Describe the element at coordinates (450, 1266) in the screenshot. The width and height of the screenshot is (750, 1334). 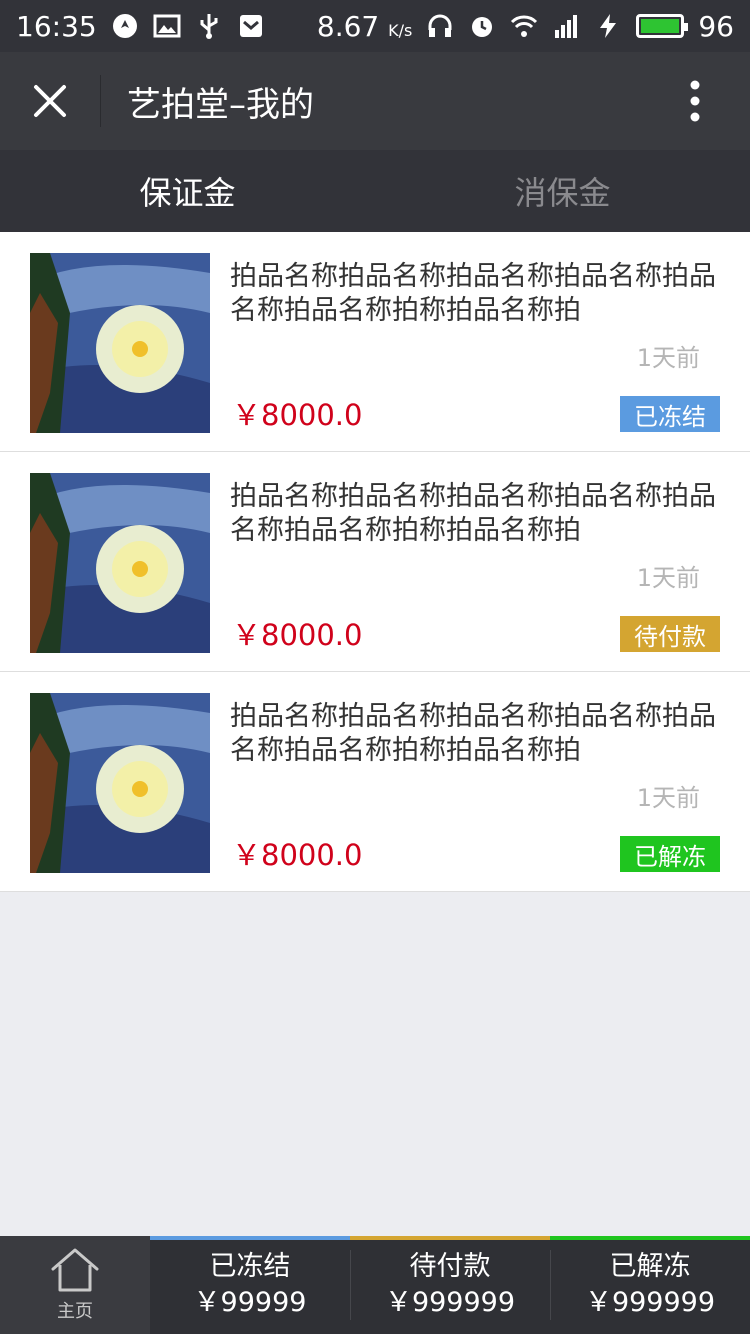
I see `summary-label: 待付款` at that location.